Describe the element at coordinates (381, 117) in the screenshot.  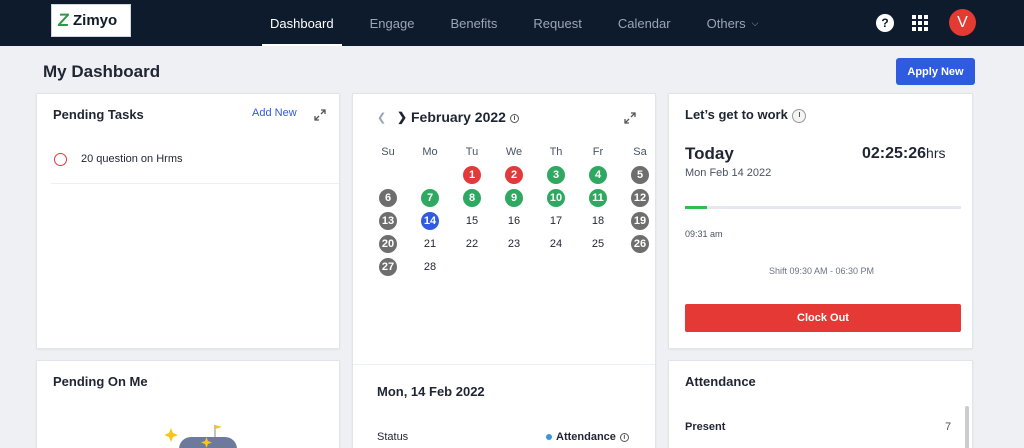
I see `calendar-prev-icon: ❮` at that location.